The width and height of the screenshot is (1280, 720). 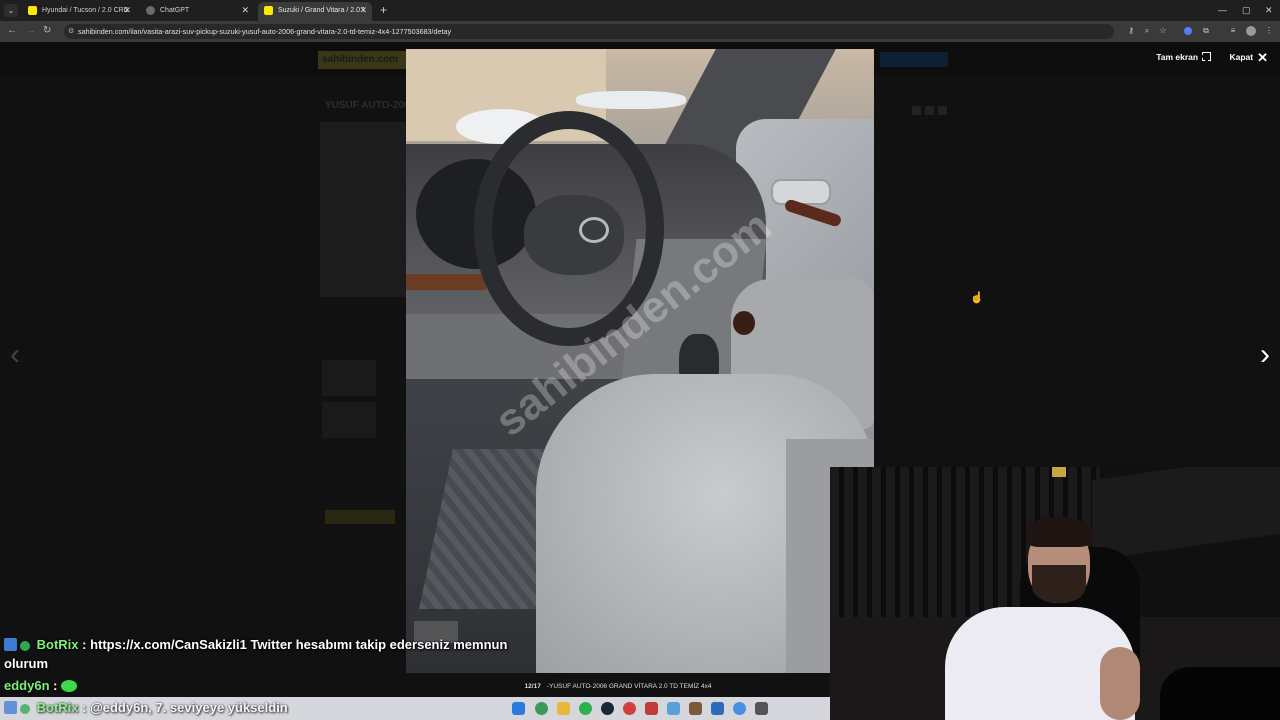 What do you see at coordinates (629, 708) in the screenshot?
I see `opera-icon` at bounding box center [629, 708].